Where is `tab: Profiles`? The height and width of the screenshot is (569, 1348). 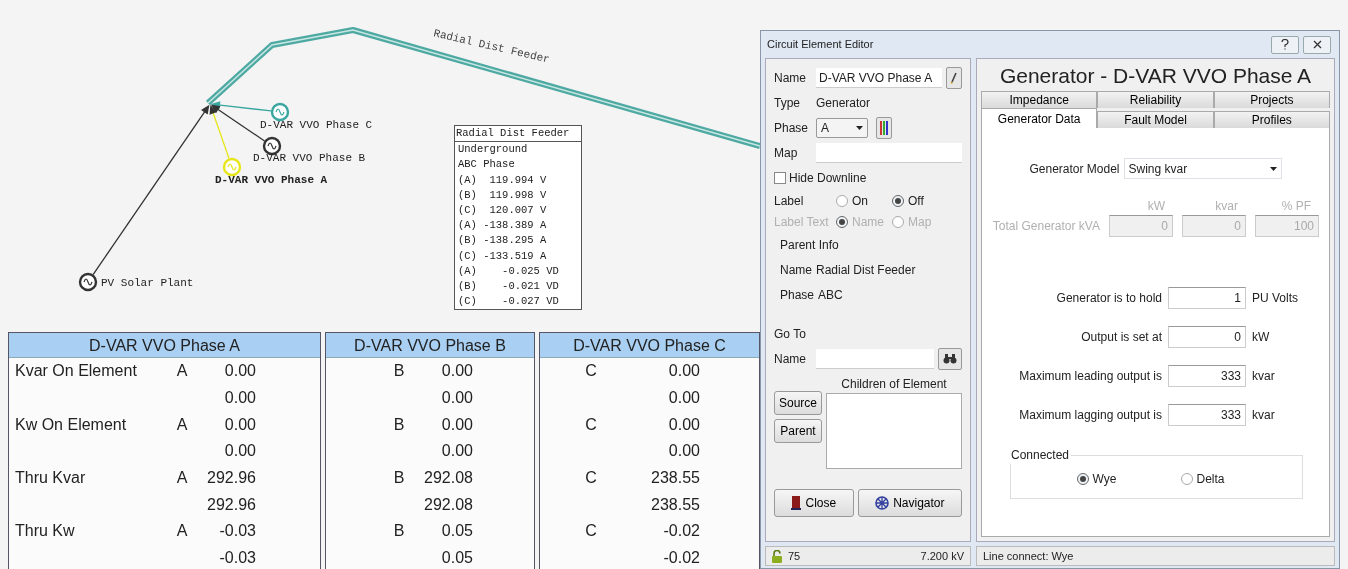 tab: Profiles is located at coordinates (1271, 119).